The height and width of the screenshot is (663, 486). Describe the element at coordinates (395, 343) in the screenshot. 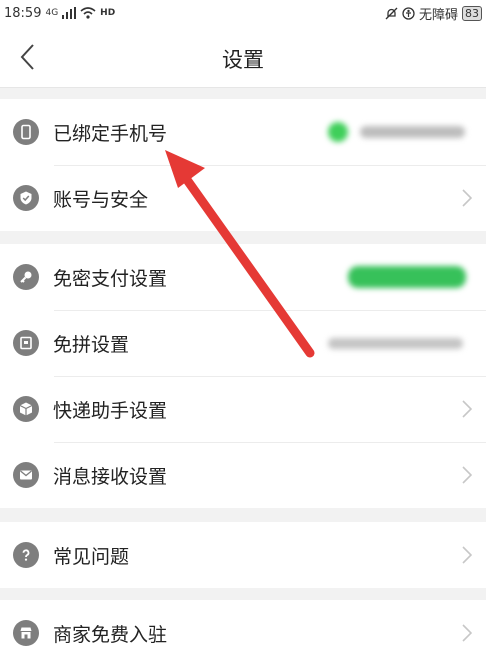

I see `free-group-buy-value-blurred` at that location.